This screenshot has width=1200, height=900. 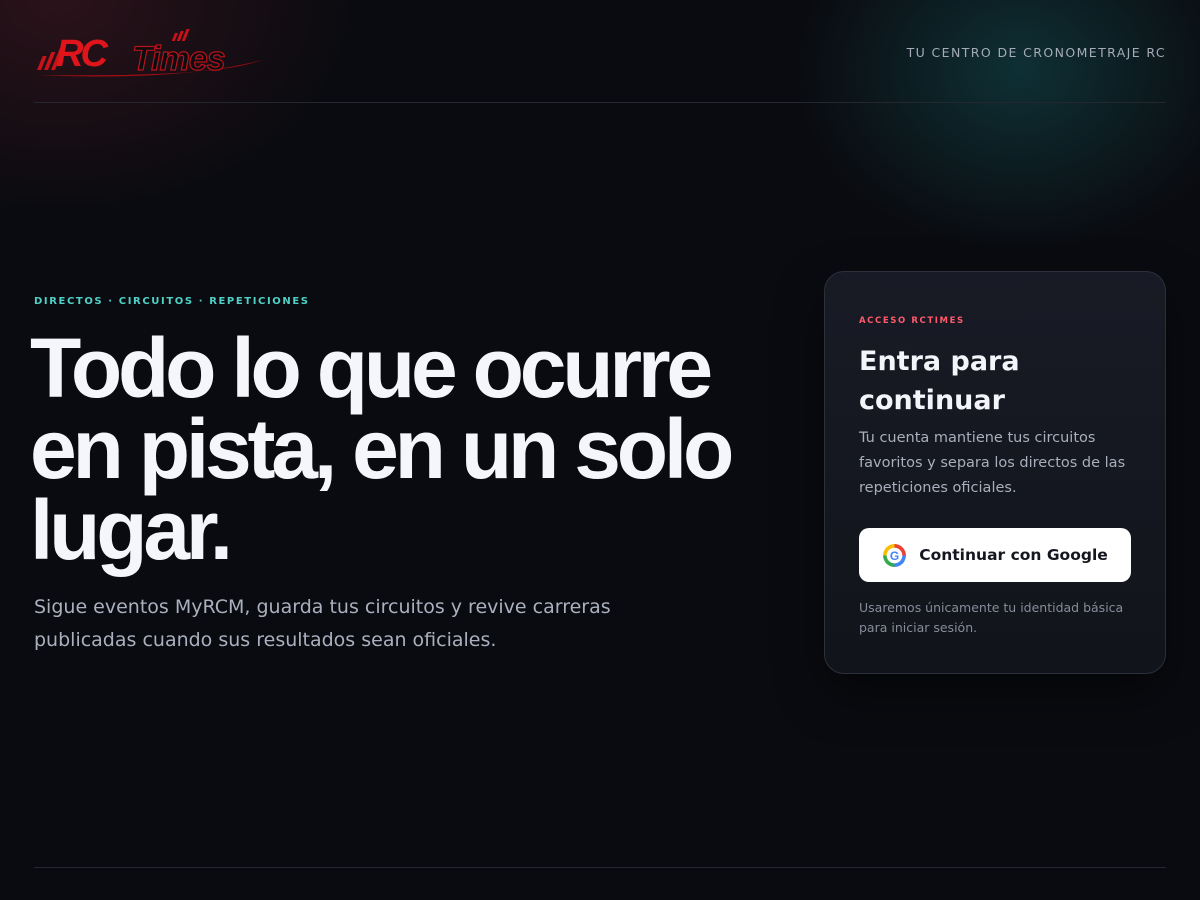 I want to click on rctimes-logo: RC Times, so click(x=155, y=54).